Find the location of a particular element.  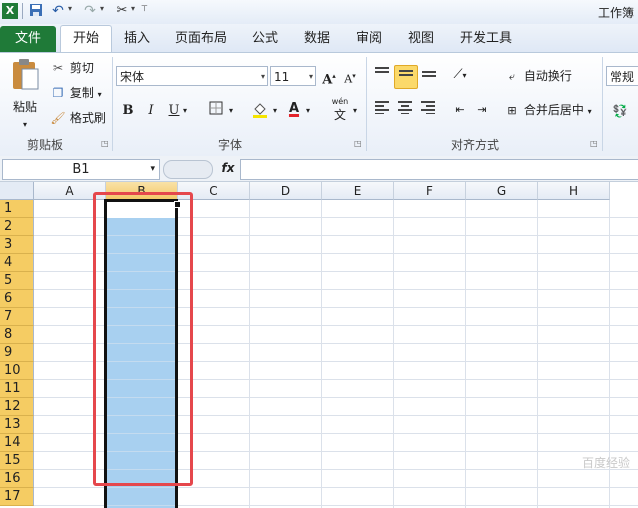

undo-icon: ↶ is located at coordinates (58, 11).